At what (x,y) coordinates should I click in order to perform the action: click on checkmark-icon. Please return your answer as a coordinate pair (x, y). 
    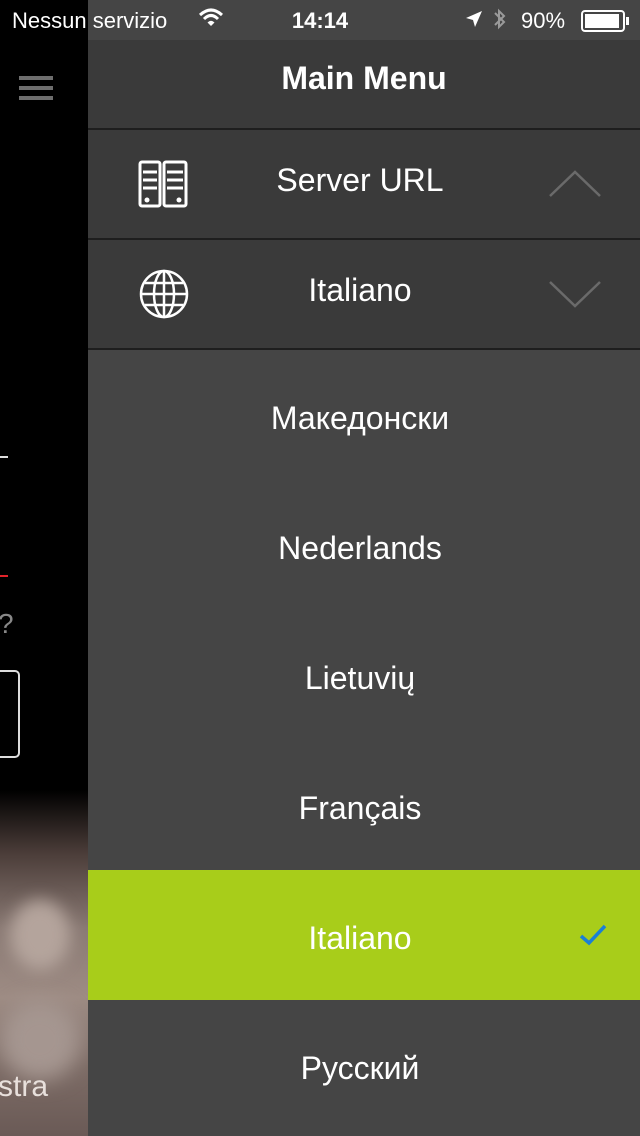
    Looking at the image, I should click on (593, 935).